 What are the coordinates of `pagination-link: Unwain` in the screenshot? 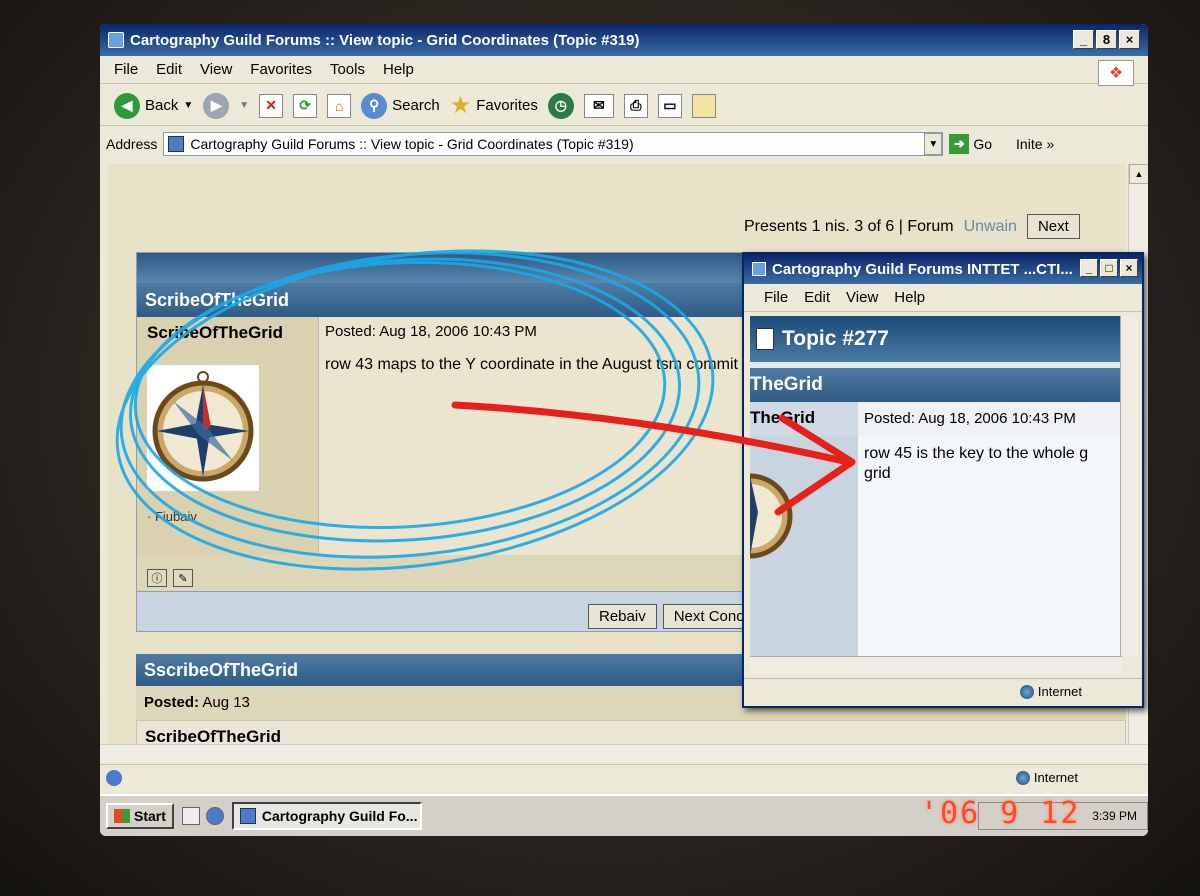 It's located at (990, 227).